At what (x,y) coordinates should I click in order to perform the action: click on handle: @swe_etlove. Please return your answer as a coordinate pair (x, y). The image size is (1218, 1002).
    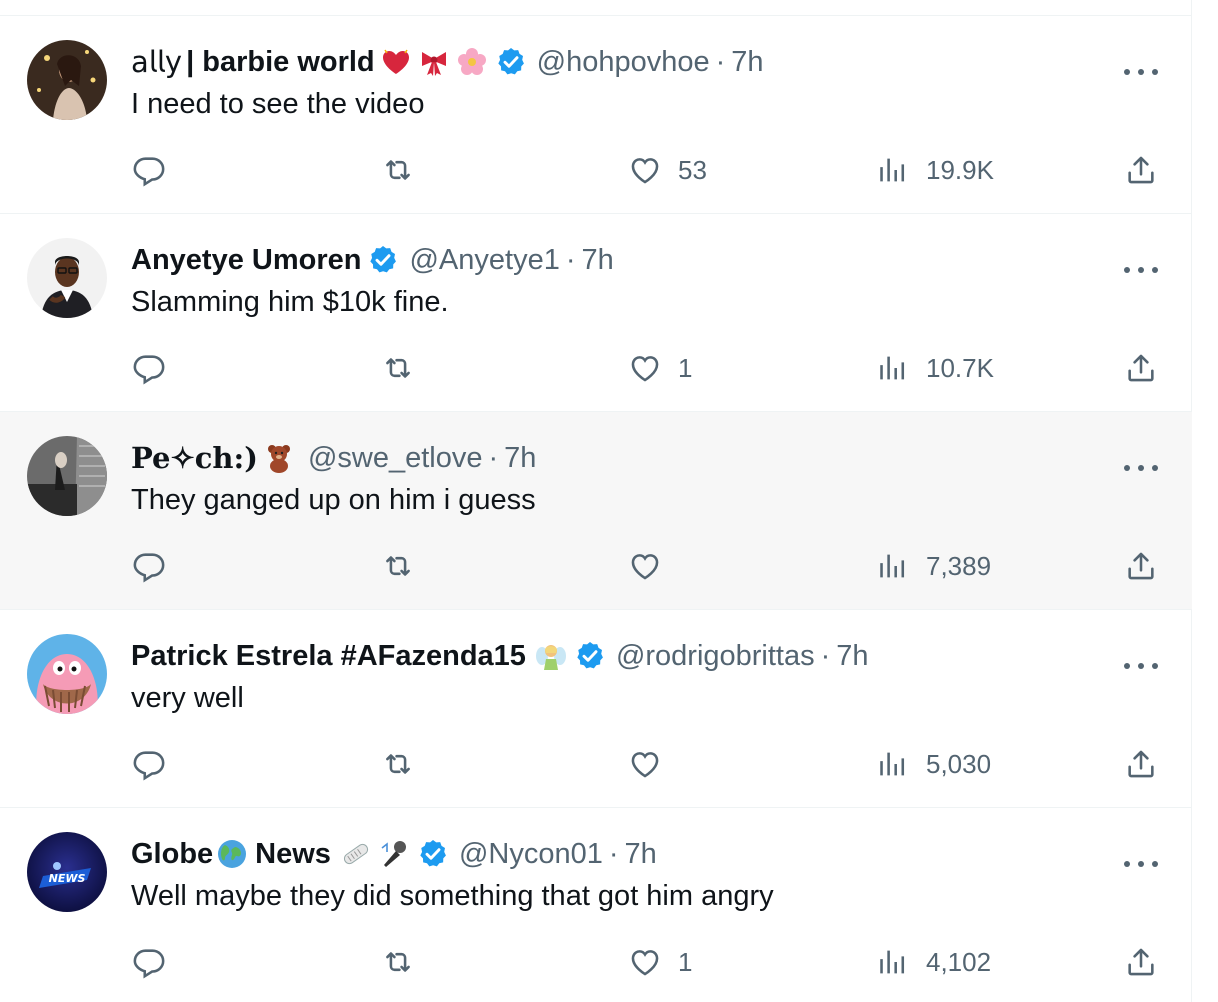
    Looking at the image, I should click on (395, 458).